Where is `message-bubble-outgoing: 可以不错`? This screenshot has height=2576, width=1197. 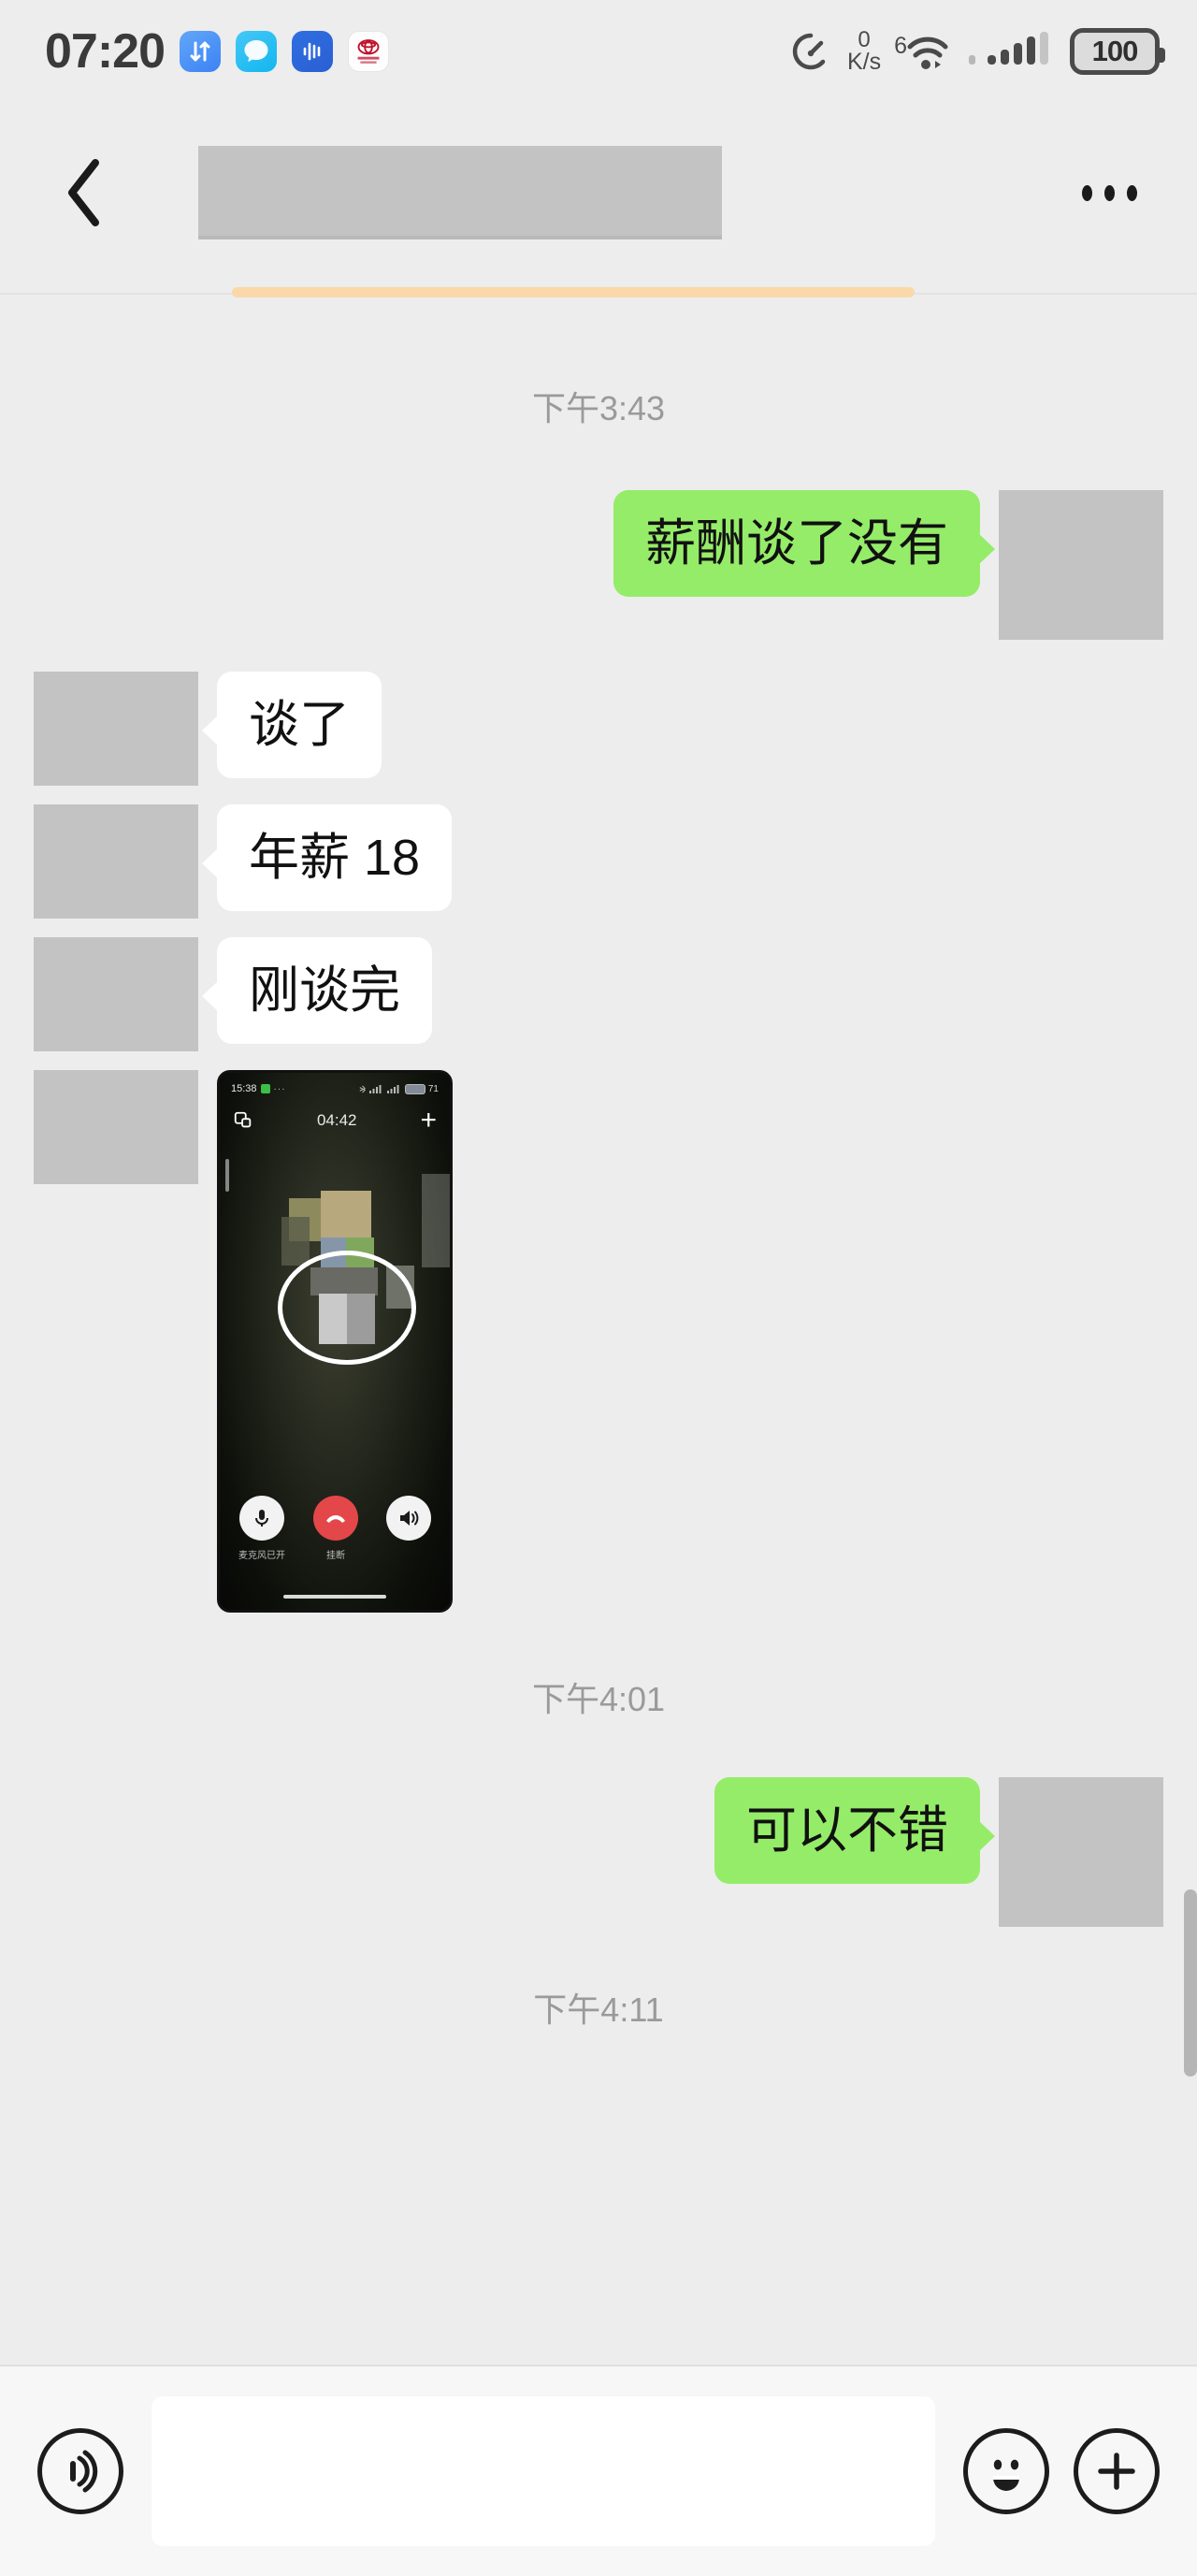
message-bubble-outgoing: 可以不错 is located at coordinates (854, 1831).